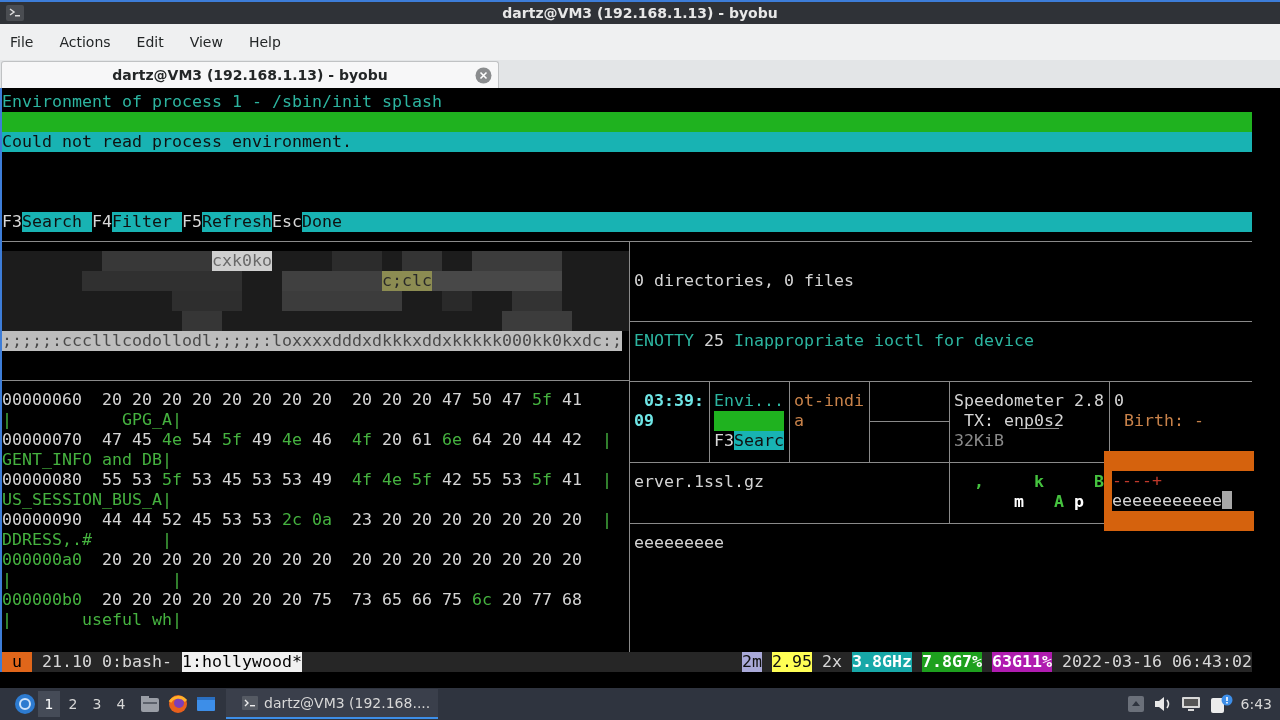 The image size is (1280, 720). Describe the element at coordinates (236, 222) in the screenshot. I see `key-action: Refresh` at that location.